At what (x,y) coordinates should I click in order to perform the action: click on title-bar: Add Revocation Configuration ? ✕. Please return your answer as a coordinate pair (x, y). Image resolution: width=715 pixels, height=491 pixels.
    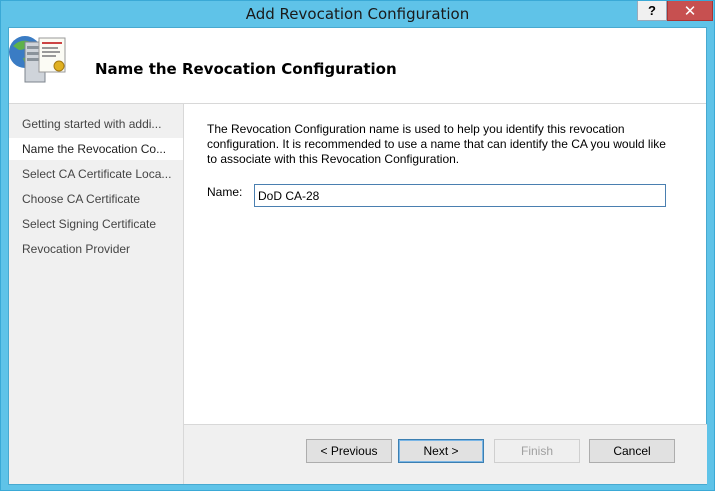
    Looking at the image, I should click on (357, 14).